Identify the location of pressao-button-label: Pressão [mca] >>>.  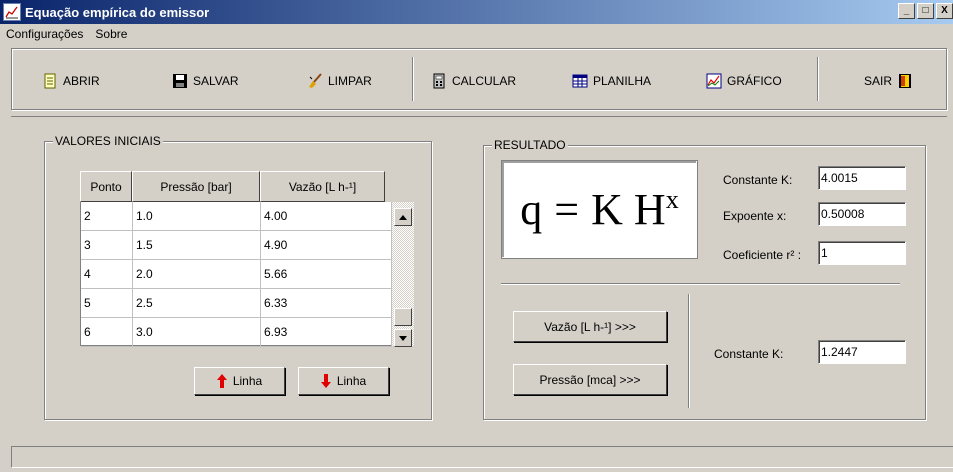
(590, 379).